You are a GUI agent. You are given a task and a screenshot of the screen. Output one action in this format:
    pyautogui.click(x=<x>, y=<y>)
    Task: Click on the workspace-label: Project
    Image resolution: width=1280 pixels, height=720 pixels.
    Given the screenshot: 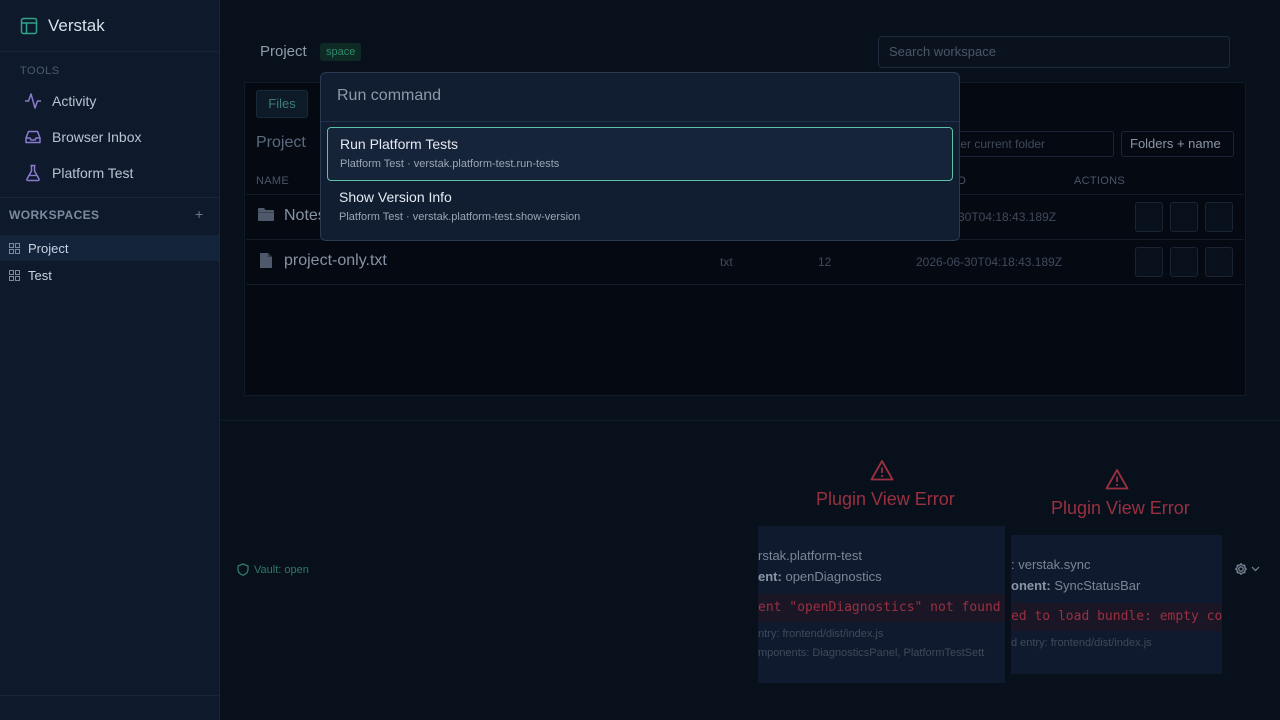 What is the action you would take?
    pyautogui.click(x=48, y=248)
    